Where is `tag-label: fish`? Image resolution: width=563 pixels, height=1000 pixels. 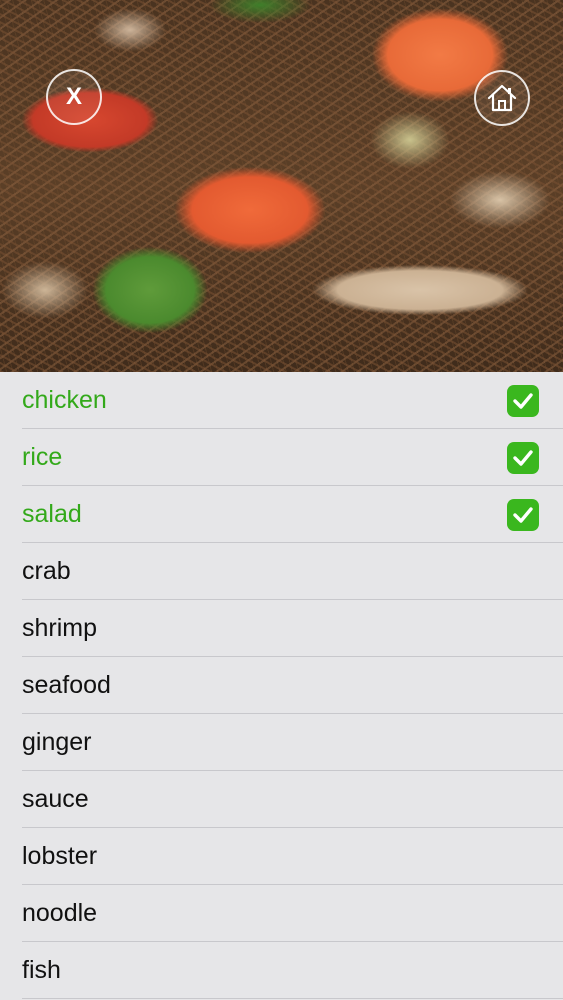
tag-label: fish is located at coordinates (41, 969).